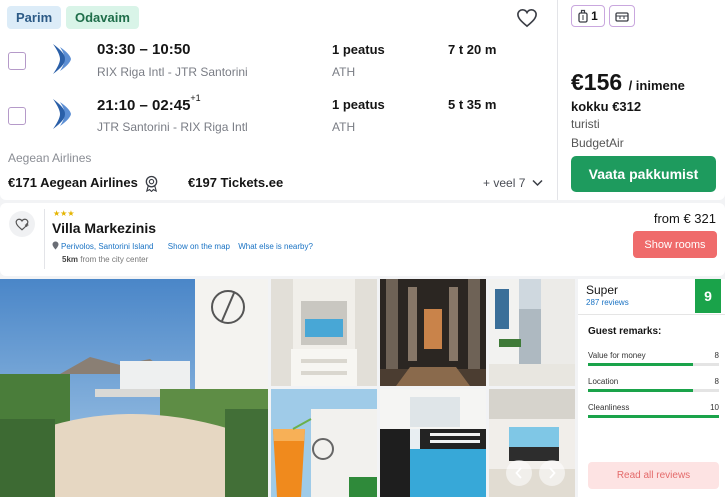  Describe the element at coordinates (50, 158) in the screenshot. I see `airline-name: Aegean Airlines` at that location.